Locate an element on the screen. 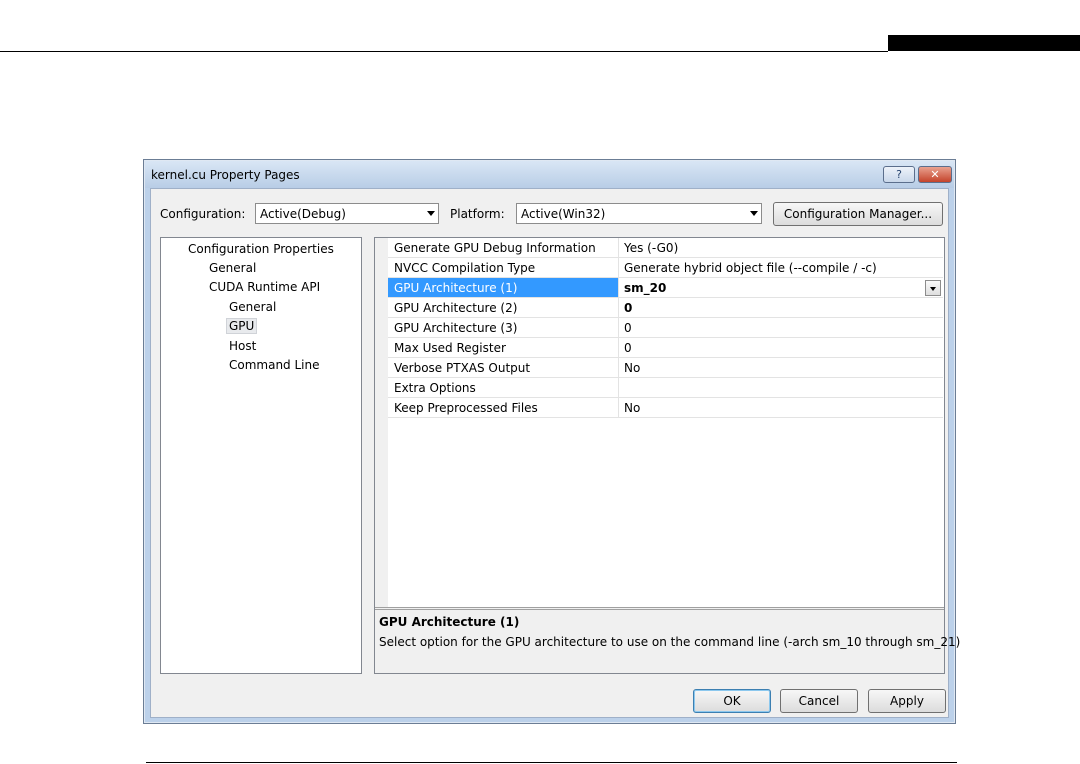 This screenshot has height=764, width=1080. property-name: Extra Options is located at coordinates (435, 388).